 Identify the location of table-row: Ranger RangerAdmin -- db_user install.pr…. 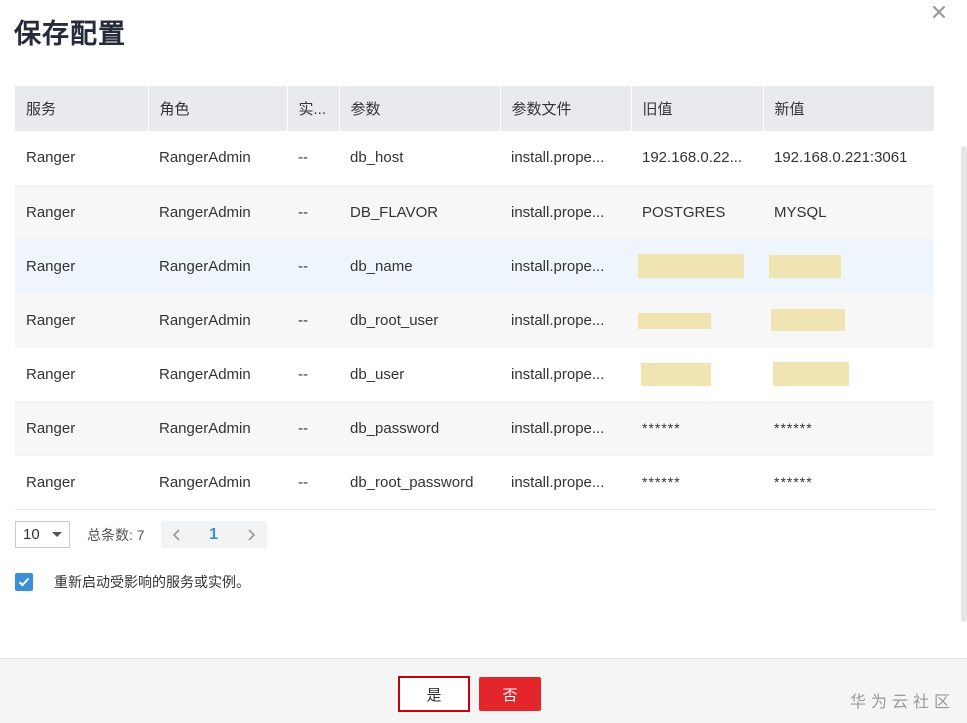
(474, 374).